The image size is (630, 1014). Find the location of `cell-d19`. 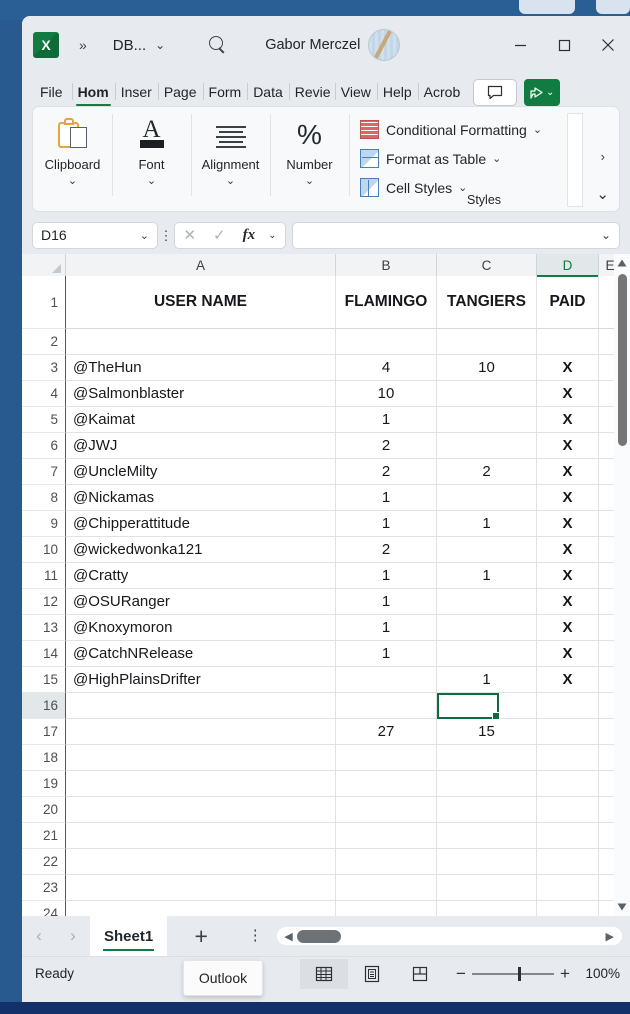

cell-d19 is located at coordinates (568, 784).